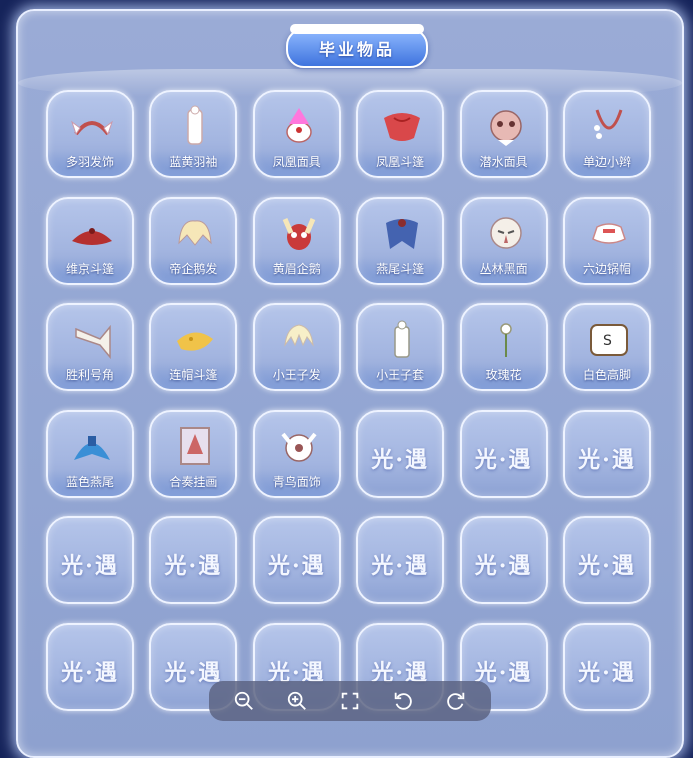  I want to click on item-cell: 青鸟面饰, so click(296, 453).